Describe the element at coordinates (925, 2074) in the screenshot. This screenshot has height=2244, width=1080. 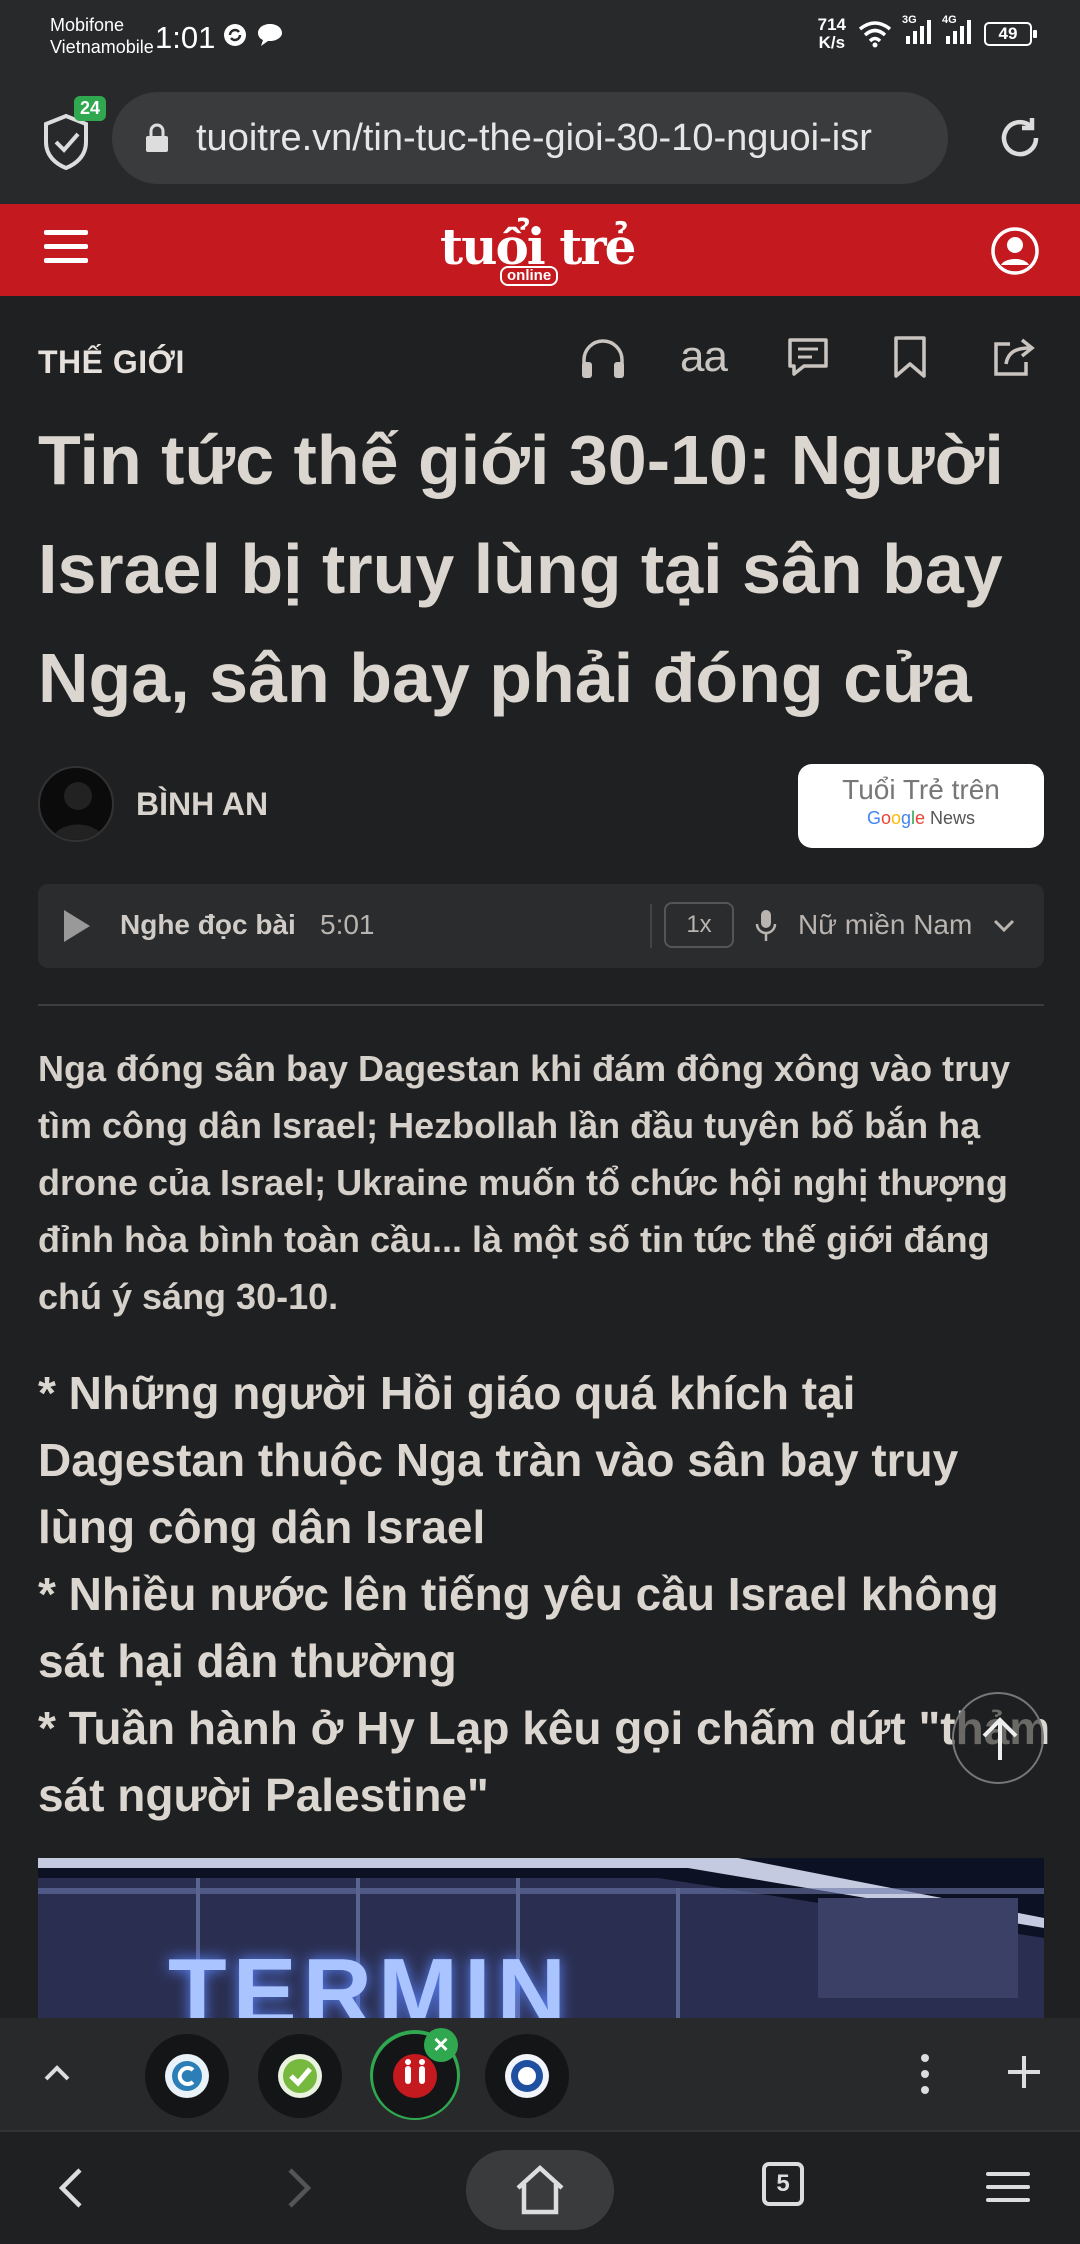
I see `more-vert-icon` at that location.